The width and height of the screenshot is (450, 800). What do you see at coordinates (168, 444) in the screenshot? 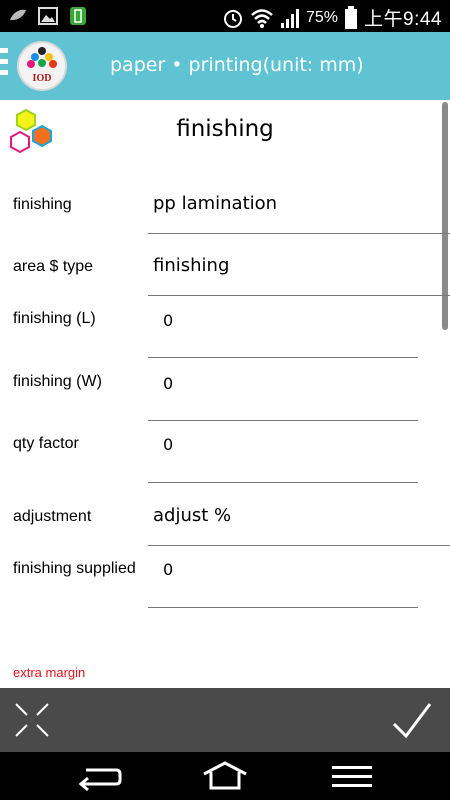
I see `qty-factor-input: 0` at bounding box center [168, 444].